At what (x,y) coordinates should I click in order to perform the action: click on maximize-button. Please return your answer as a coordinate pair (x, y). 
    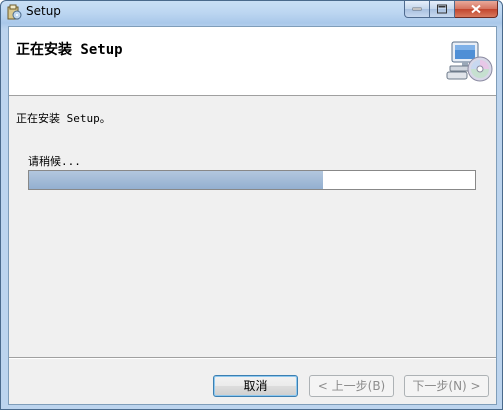
    Looking at the image, I should click on (442, 9).